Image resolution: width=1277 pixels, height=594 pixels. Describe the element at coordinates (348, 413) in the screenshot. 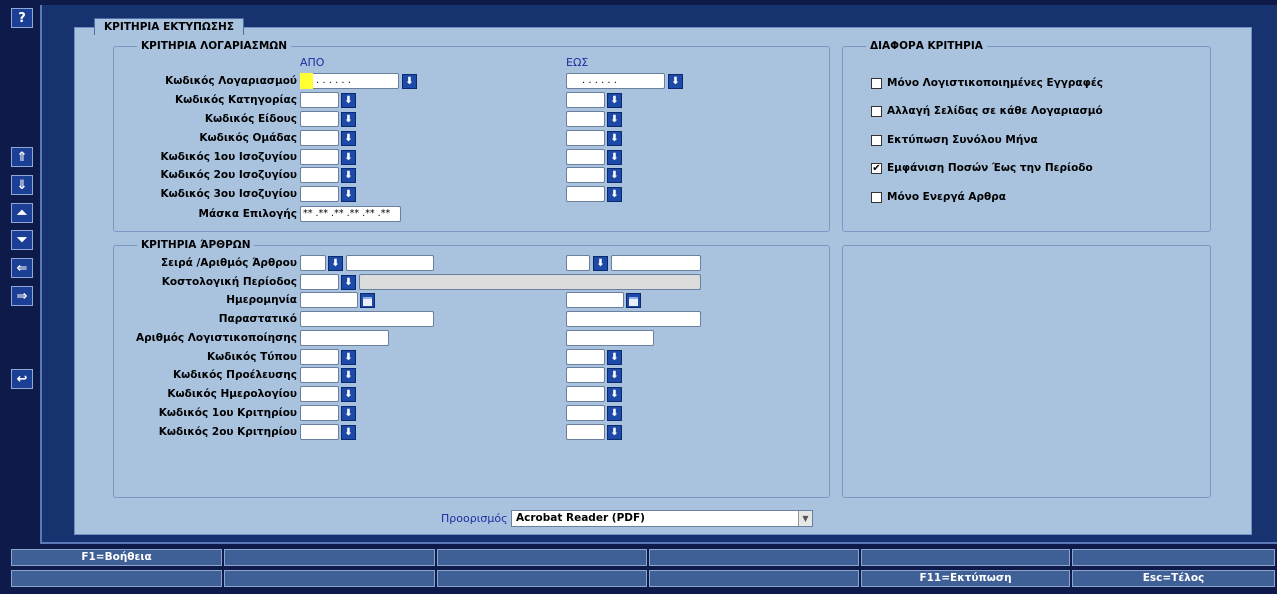

I see `criterion1-from-lov-icon: ⬇` at that location.